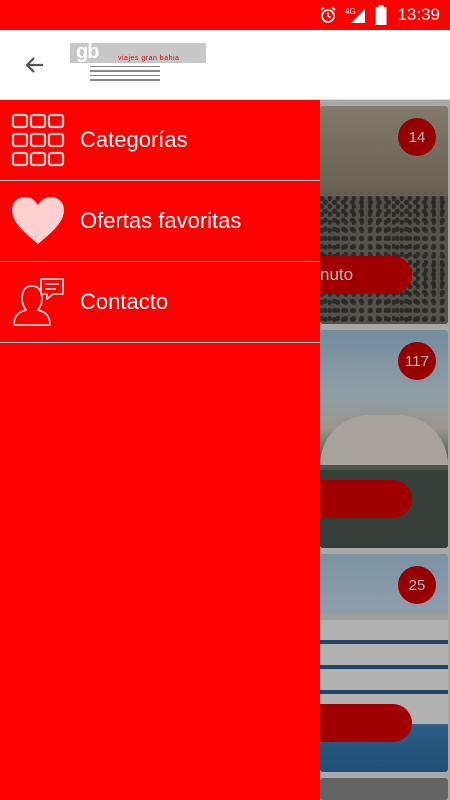 The width and height of the screenshot is (450, 800). Describe the element at coordinates (149, 58) in the screenshot. I see `logo-name: viajes gran bahia` at that location.